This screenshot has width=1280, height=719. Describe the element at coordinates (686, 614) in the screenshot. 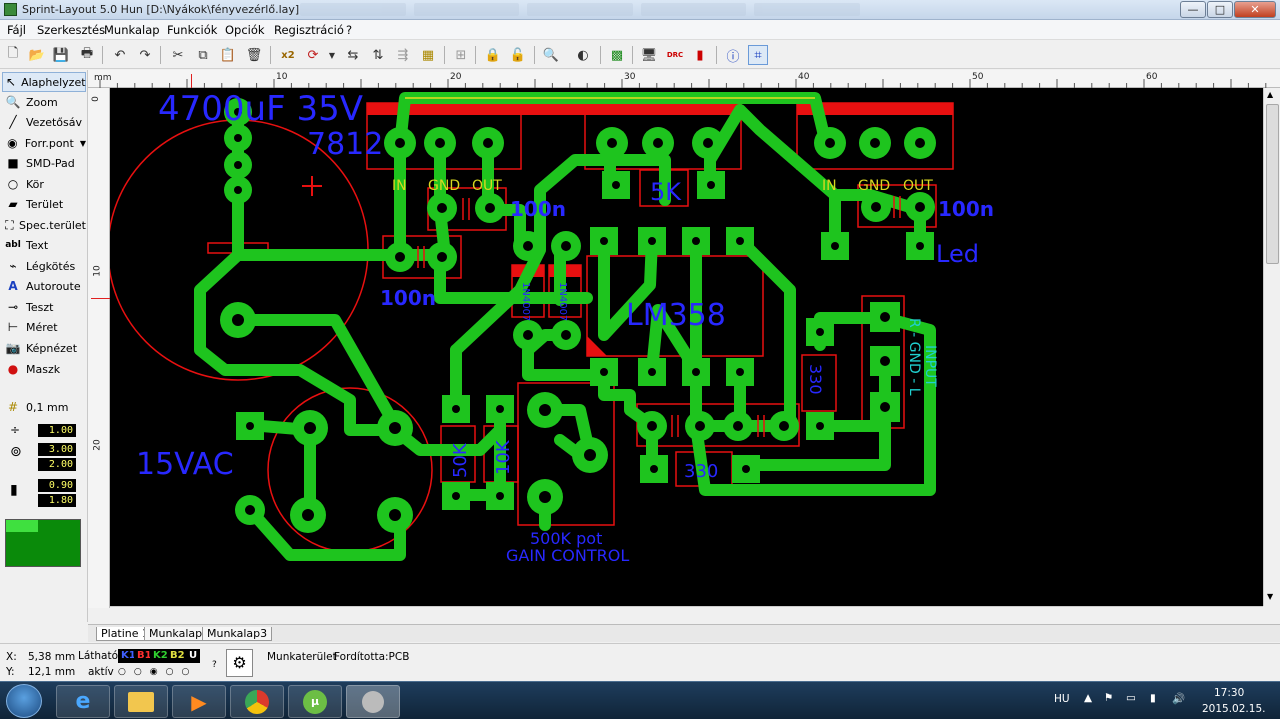

I see `horizontal-scrollbar` at that location.